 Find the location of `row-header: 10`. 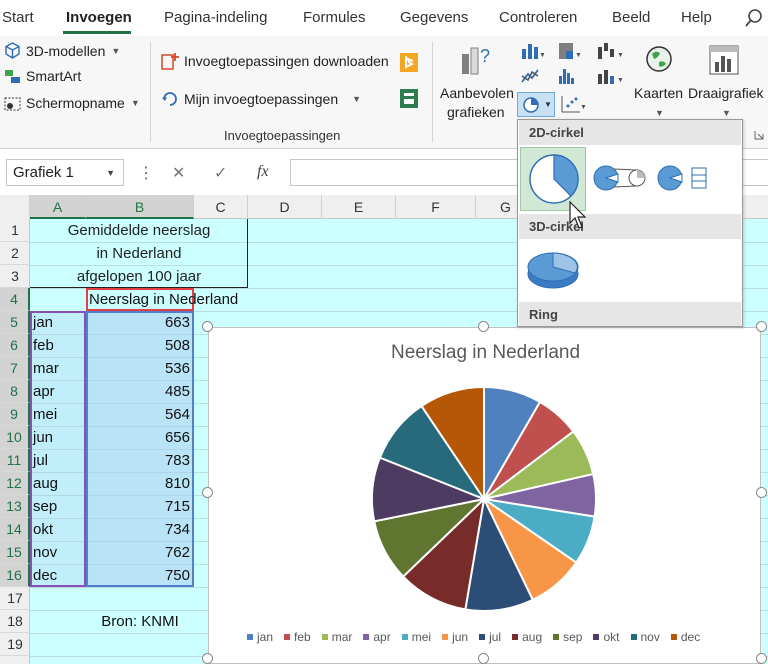

row-header: 10 is located at coordinates (15, 437).